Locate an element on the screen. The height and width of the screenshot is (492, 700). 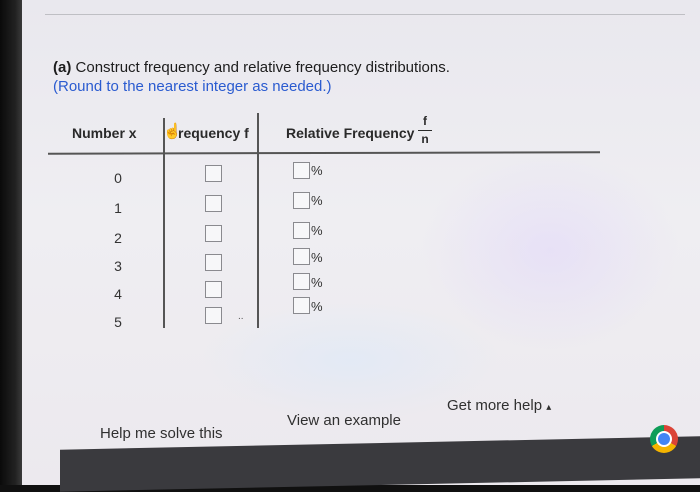
row-x-value: 1 is located at coordinates (118, 208).